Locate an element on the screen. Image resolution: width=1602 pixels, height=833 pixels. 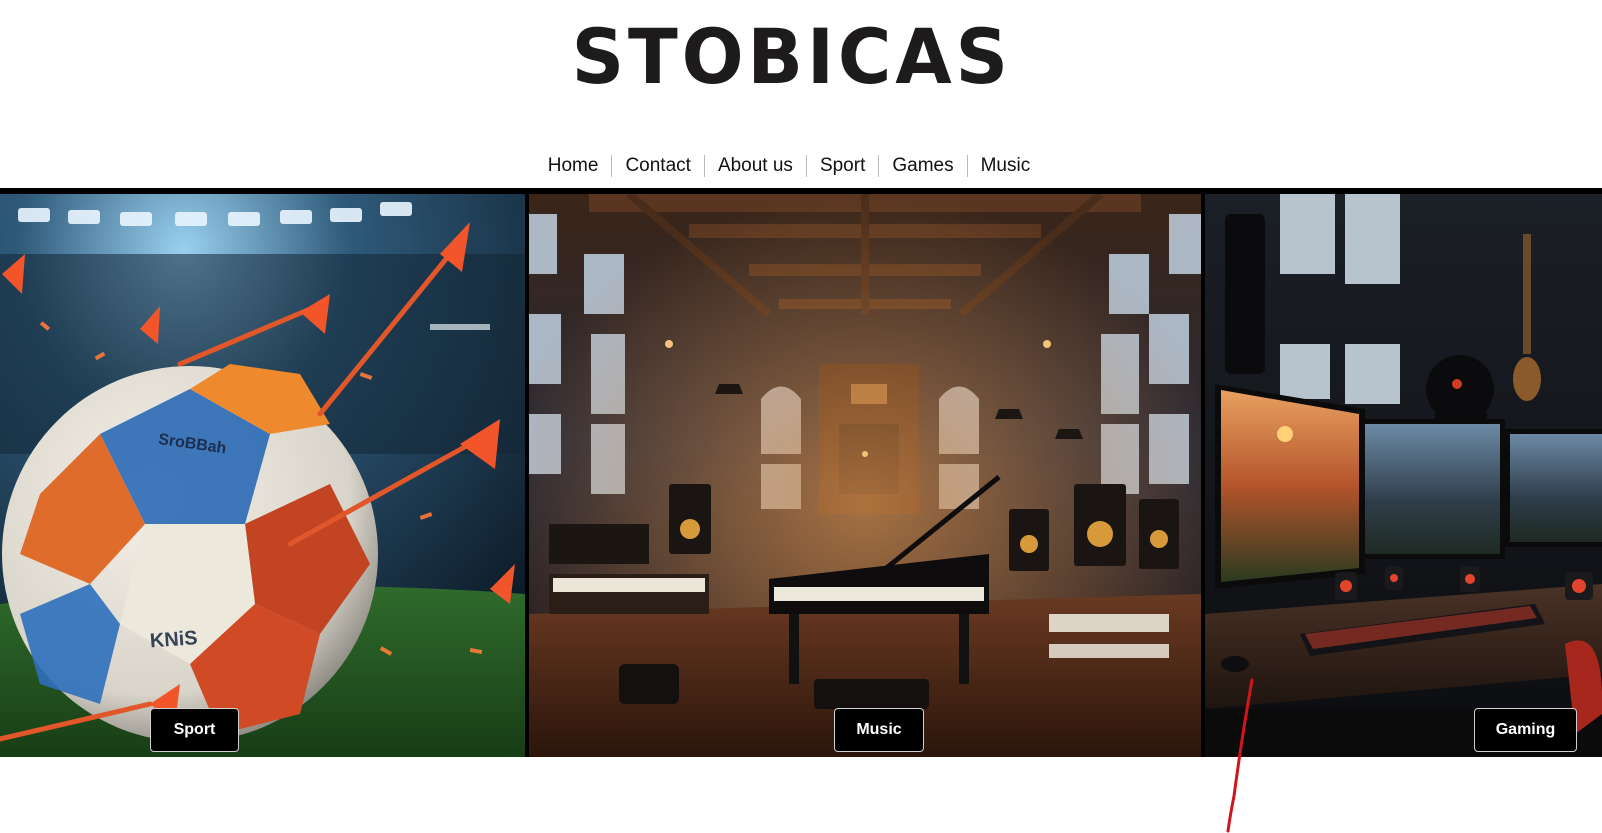
gaming-button: Gaming is located at coordinates (1525, 730).